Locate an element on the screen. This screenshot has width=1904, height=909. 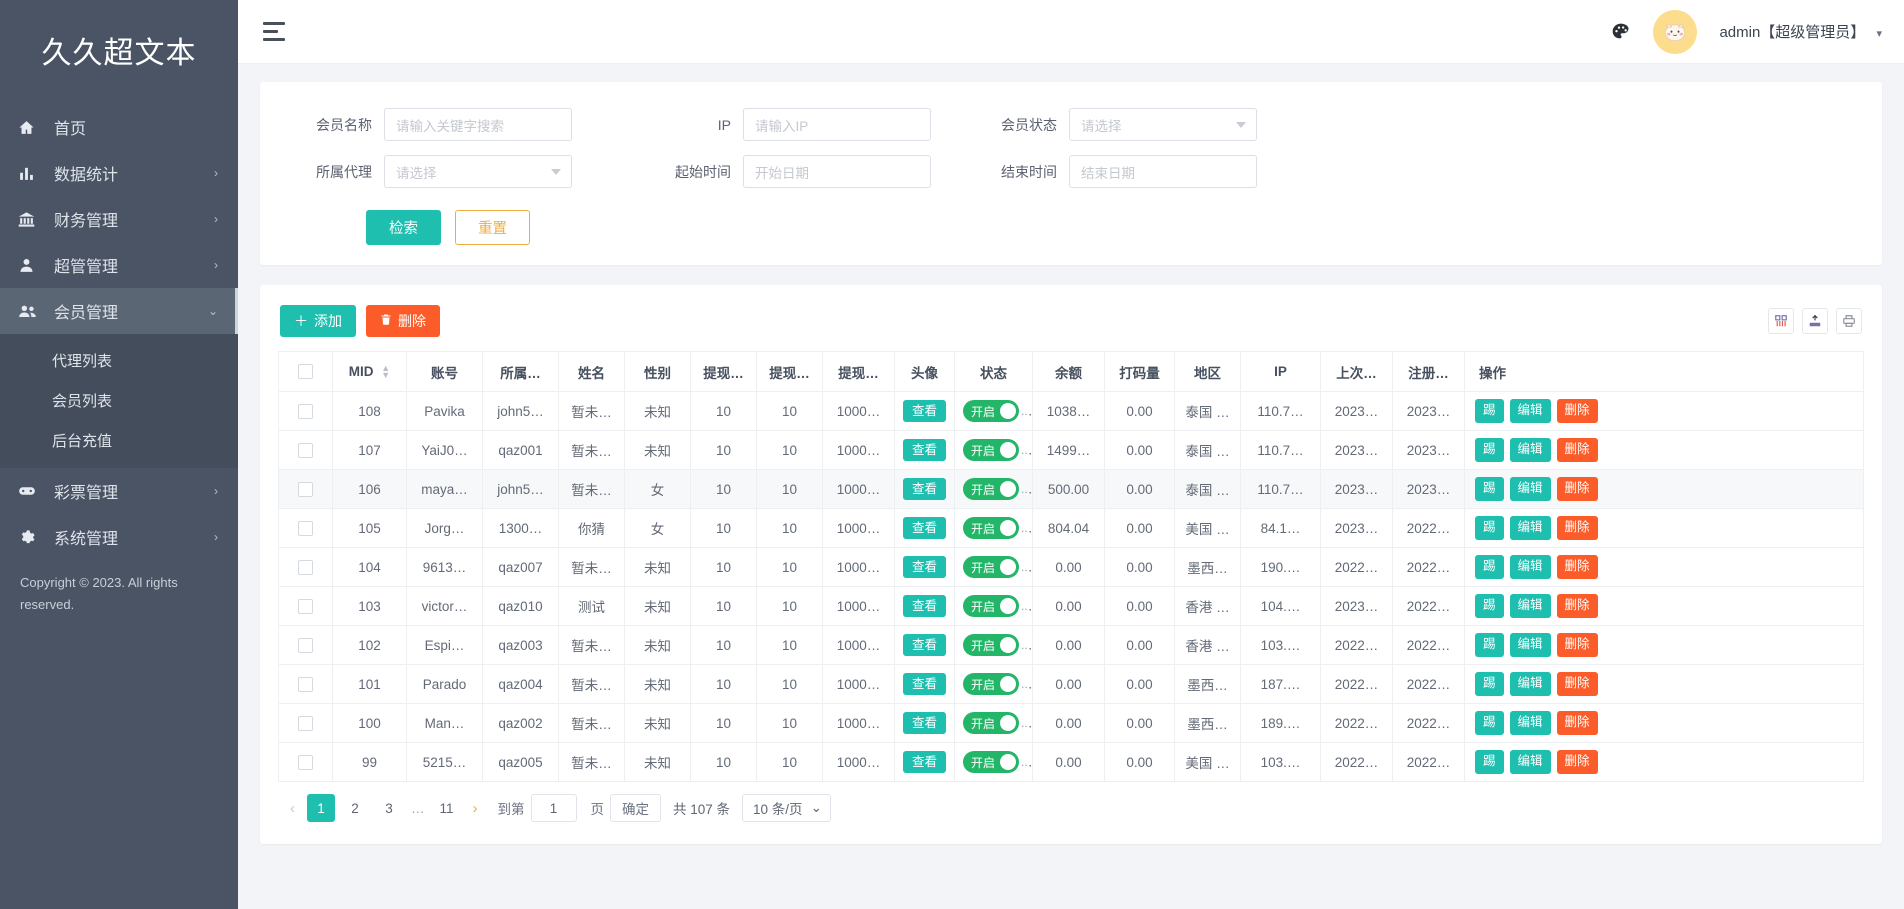
export-icon is located at coordinates (1815, 321).